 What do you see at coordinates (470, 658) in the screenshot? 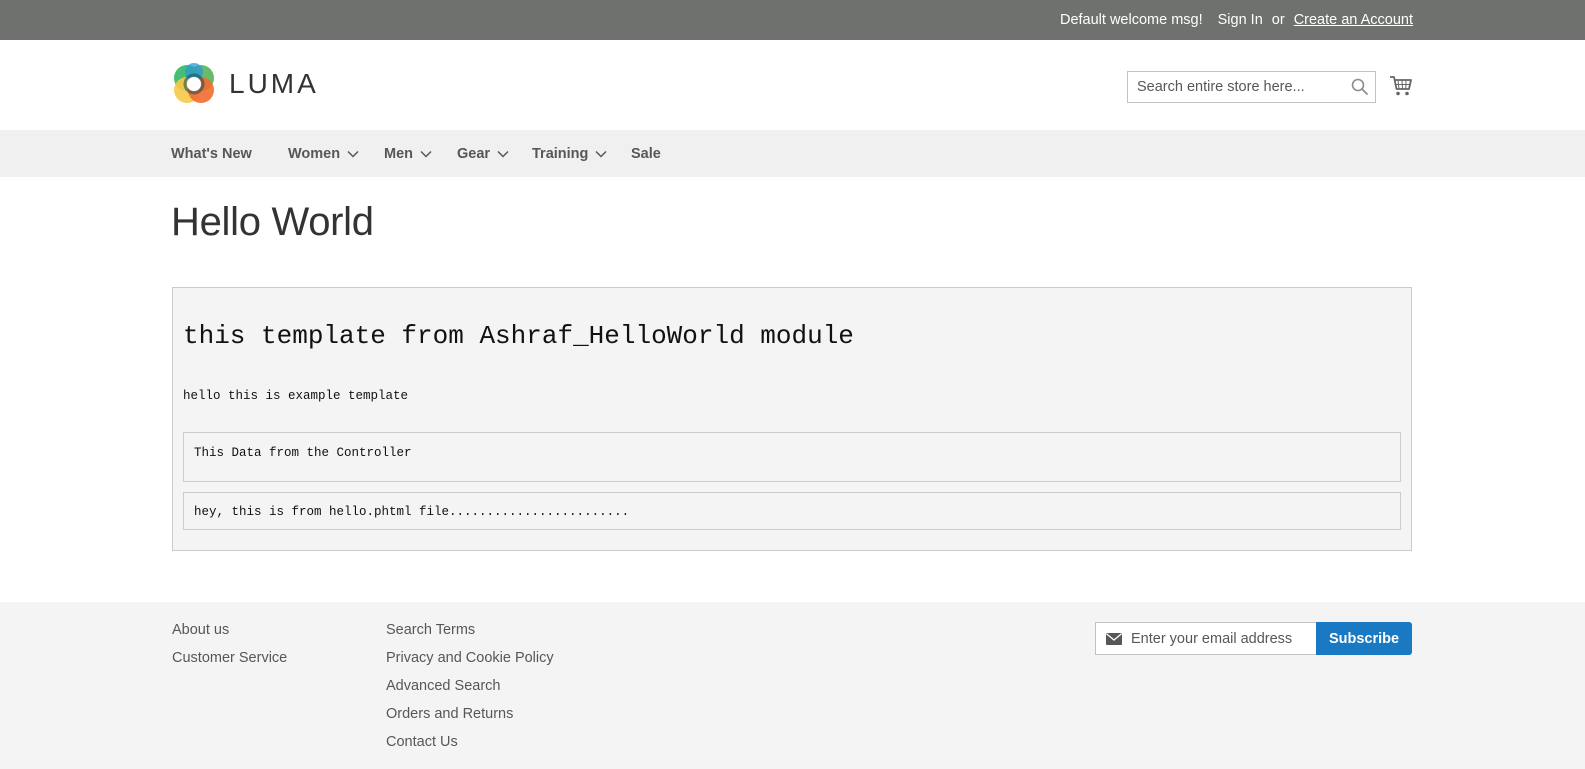
I see `footer-link-privacy-policy: Privacy and Cookie Policy` at bounding box center [470, 658].